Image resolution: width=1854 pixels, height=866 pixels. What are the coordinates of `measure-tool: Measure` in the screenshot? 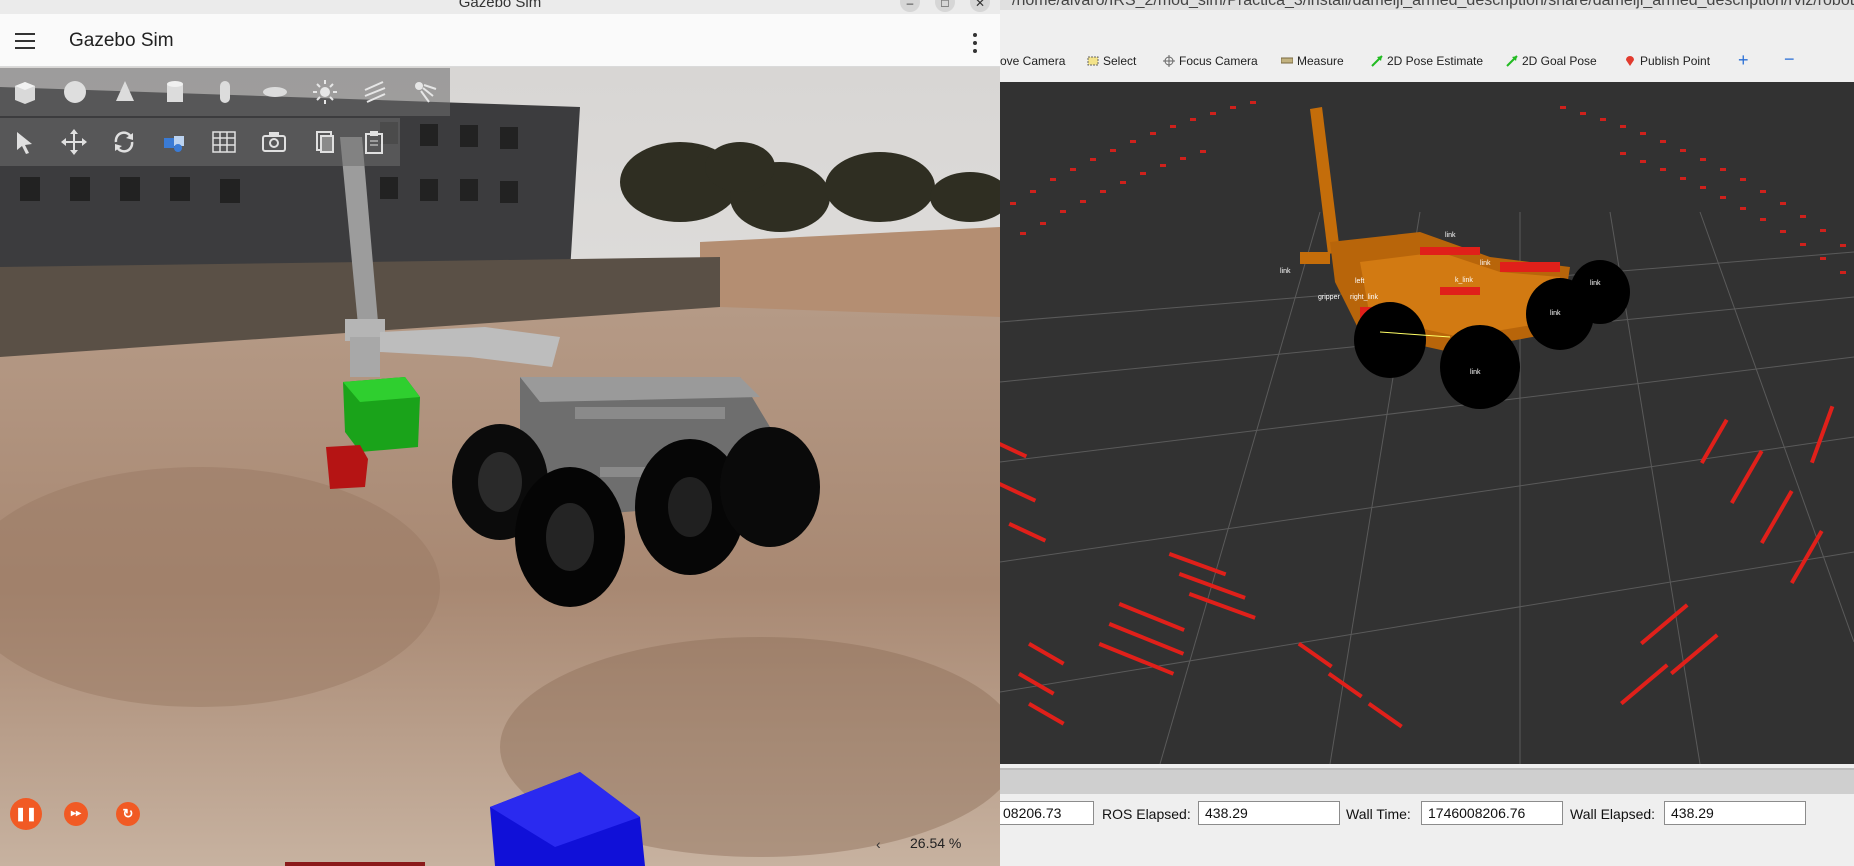 It's located at (1312, 61).